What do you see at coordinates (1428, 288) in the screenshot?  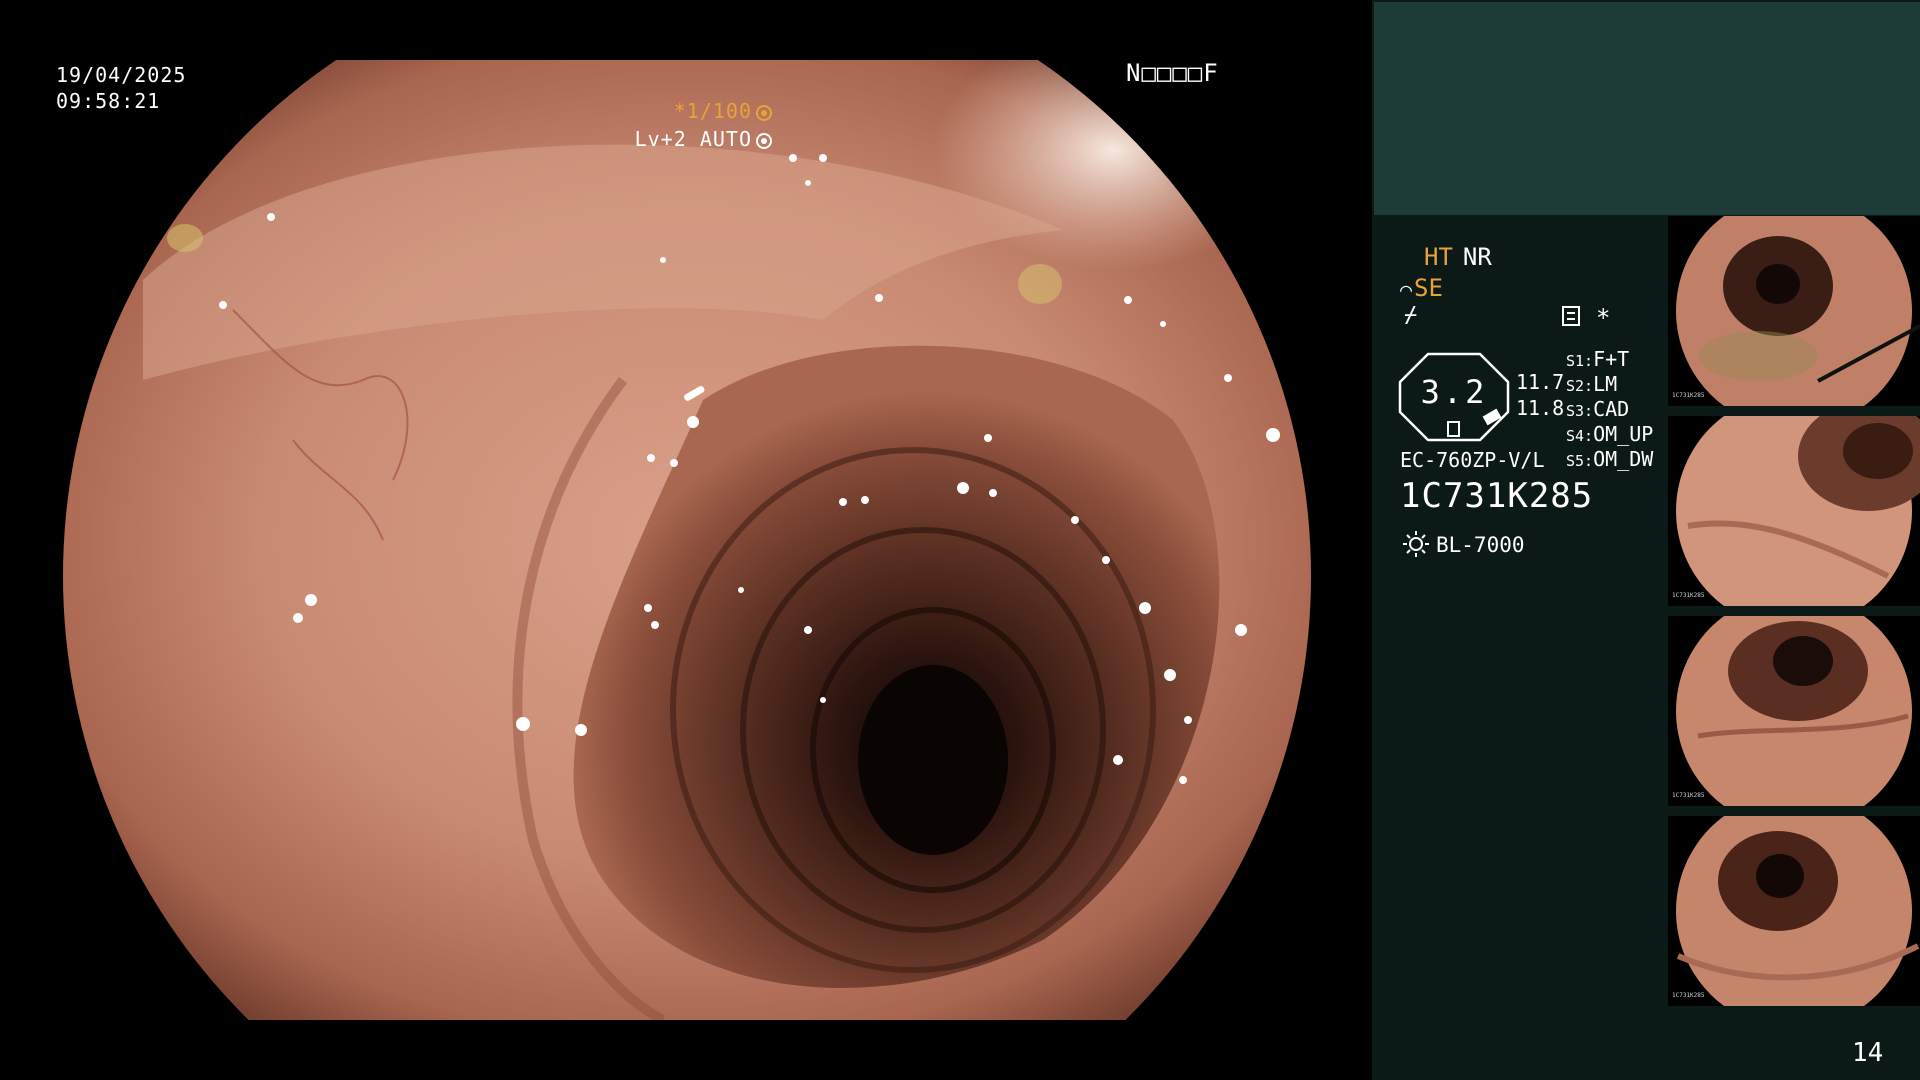 I see `se-label: SE` at bounding box center [1428, 288].